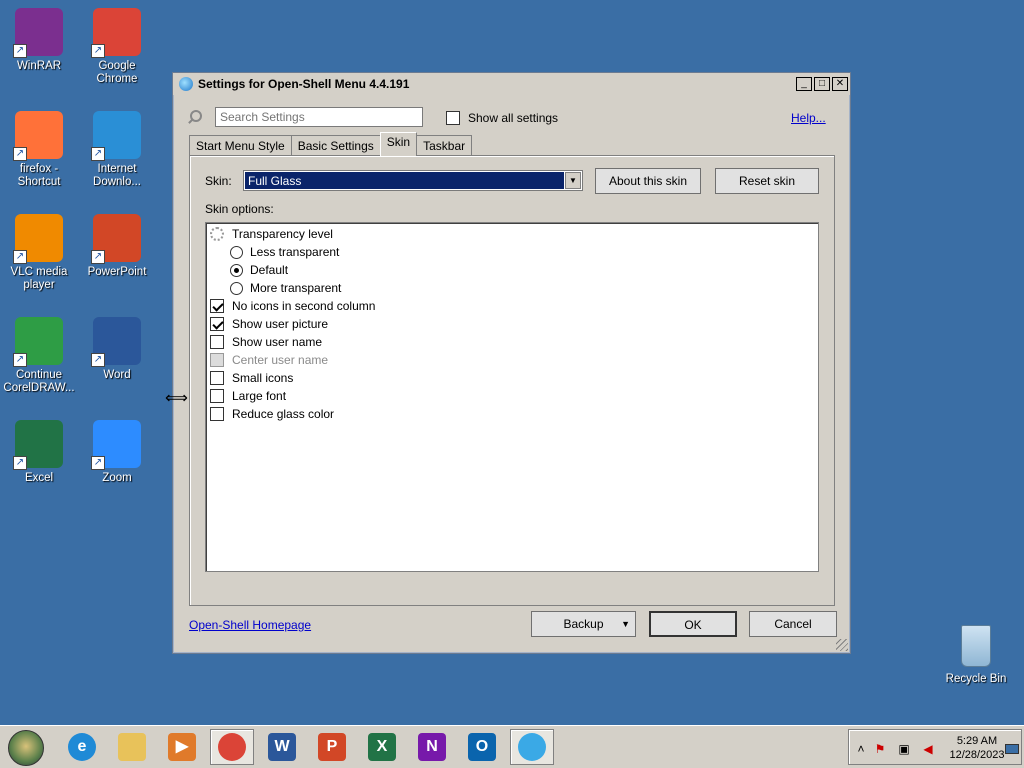 The width and height of the screenshot is (1024, 768). What do you see at coordinates (295, 252) in the screenshot?
I see `skin-option-label: Less transparent` at bounding box center [295, 252].